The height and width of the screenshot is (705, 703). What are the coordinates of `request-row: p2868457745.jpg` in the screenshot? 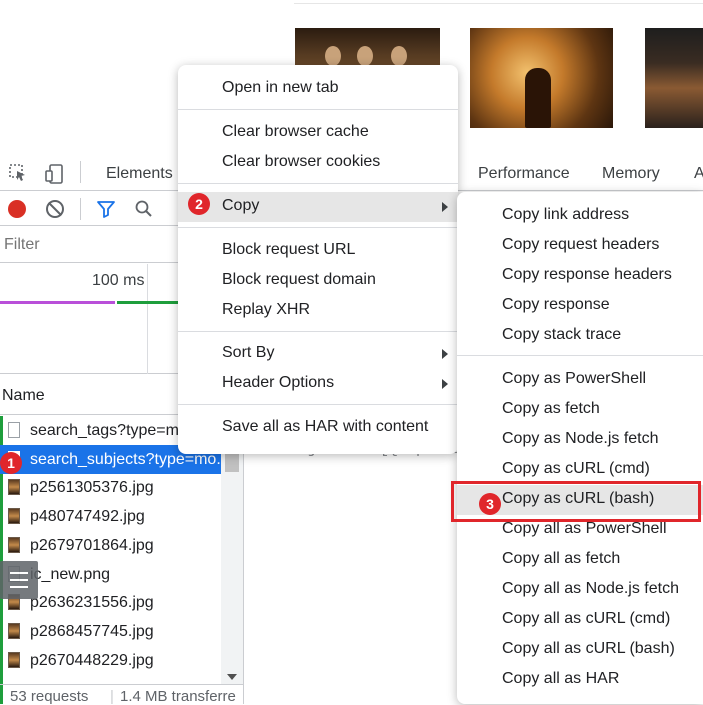 It's located at (110, 631).